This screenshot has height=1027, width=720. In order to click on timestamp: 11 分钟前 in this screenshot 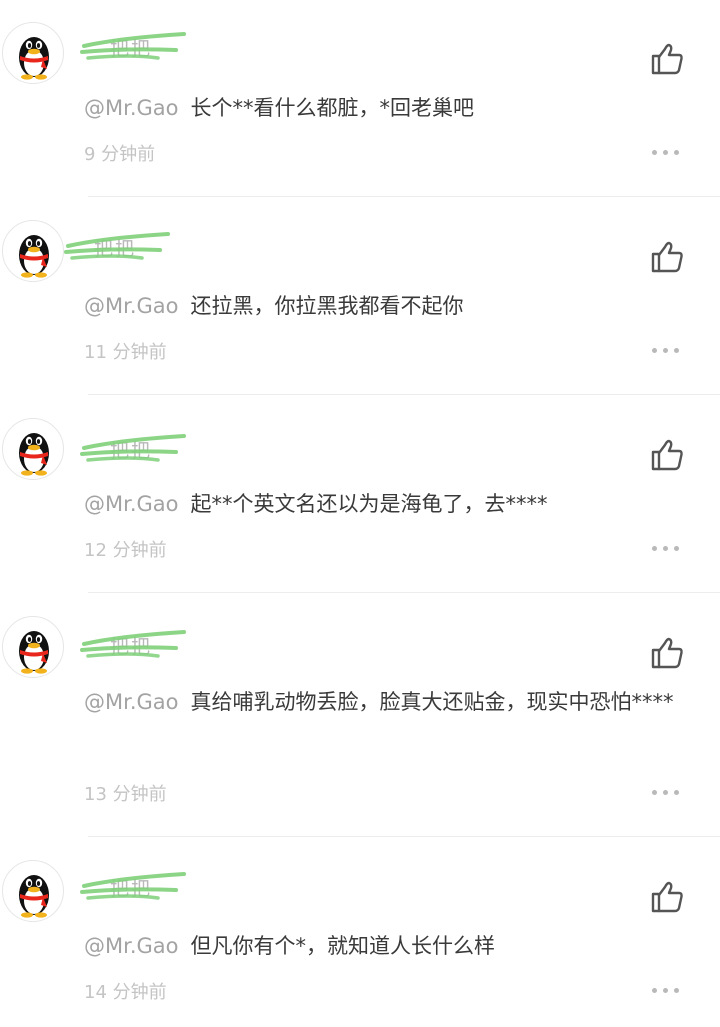, I will do `click(125, 352)`.